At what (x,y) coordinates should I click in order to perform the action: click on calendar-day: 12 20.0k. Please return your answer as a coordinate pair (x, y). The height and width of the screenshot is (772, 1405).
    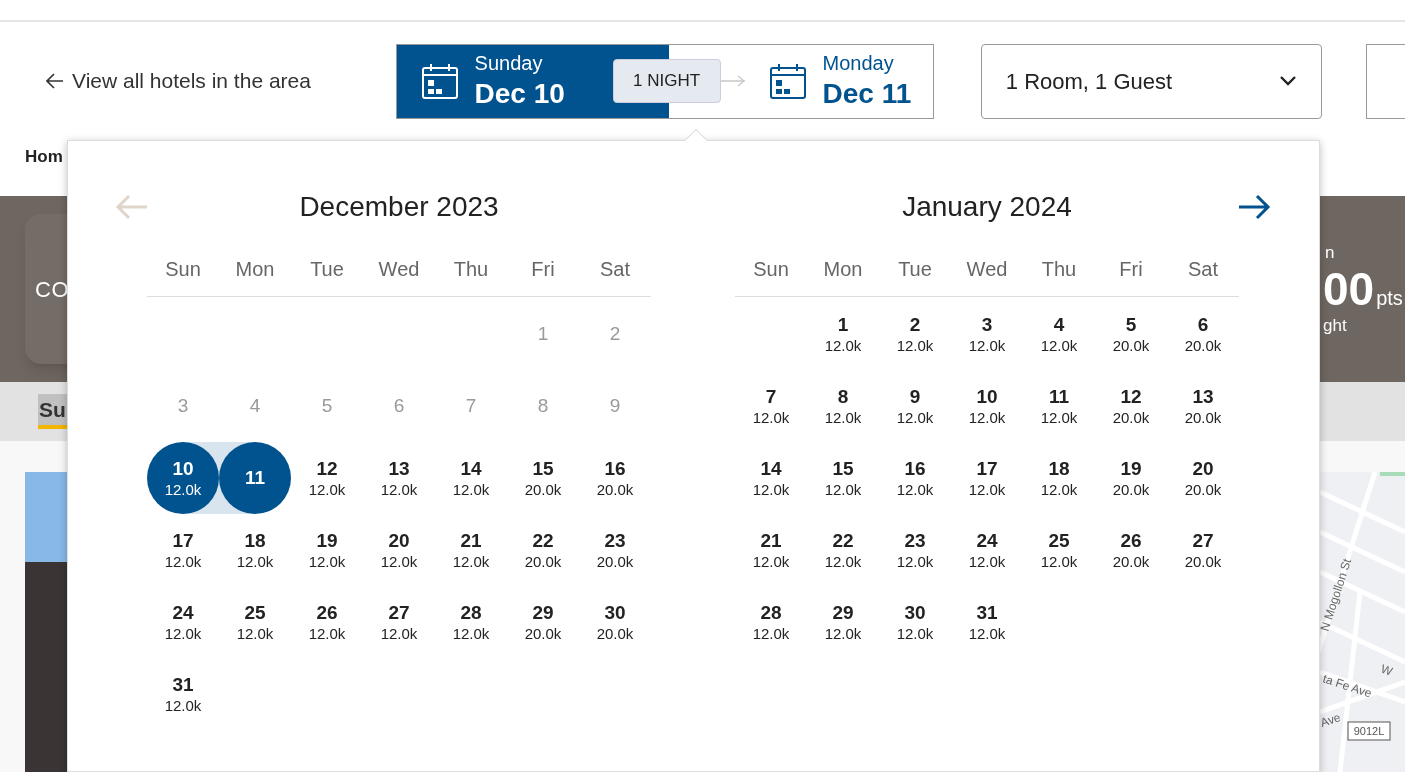
    Looking at the image, I should click on (1131, 406).